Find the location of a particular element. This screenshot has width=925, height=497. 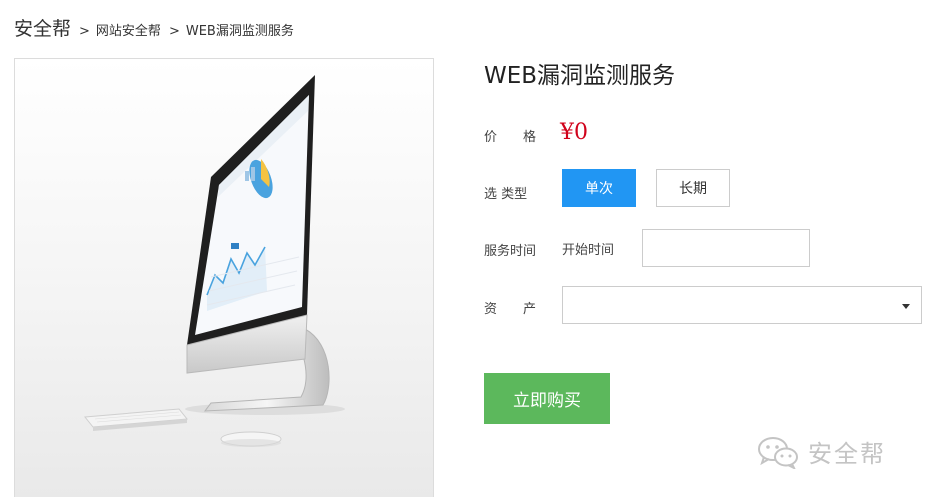

start-time-label: 开始时间 is located at coordinates (588, 250).